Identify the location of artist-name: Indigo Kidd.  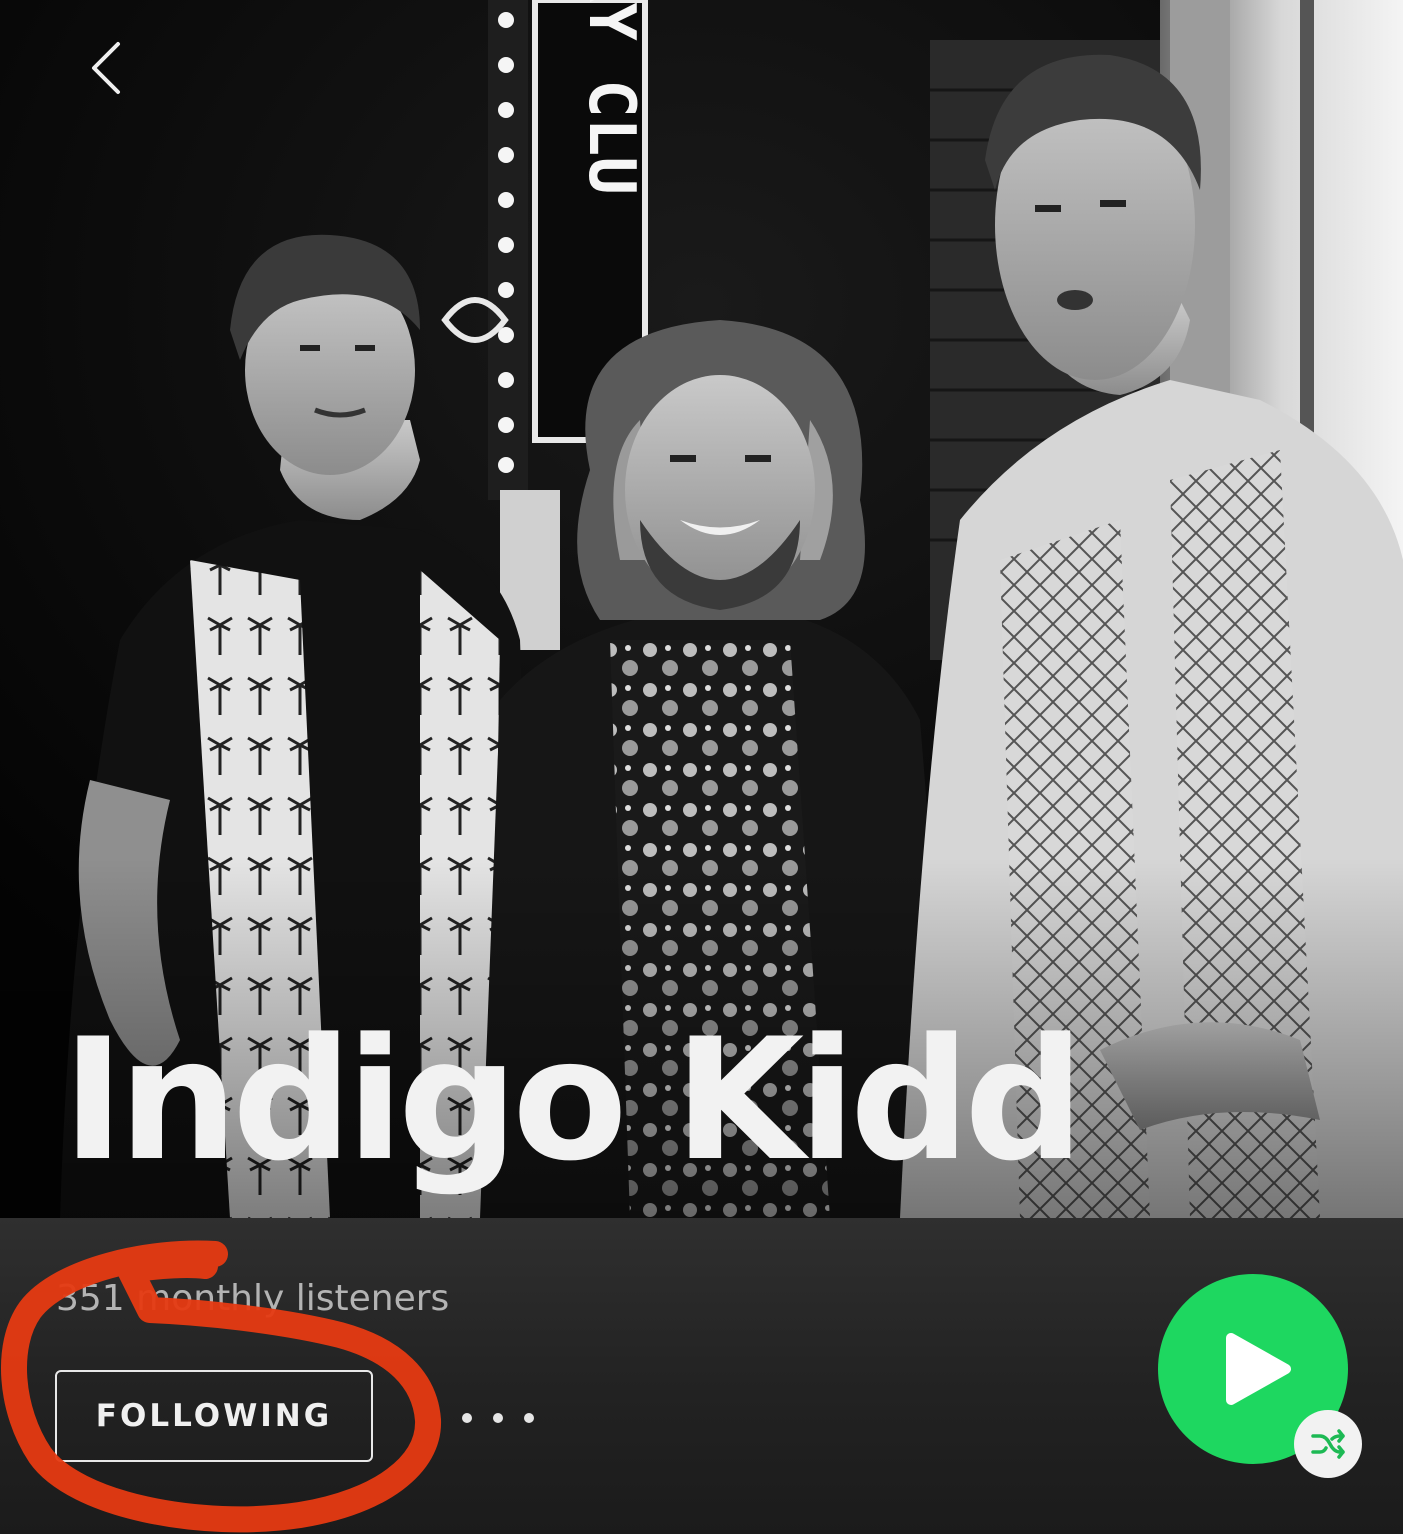
(573, 1100).